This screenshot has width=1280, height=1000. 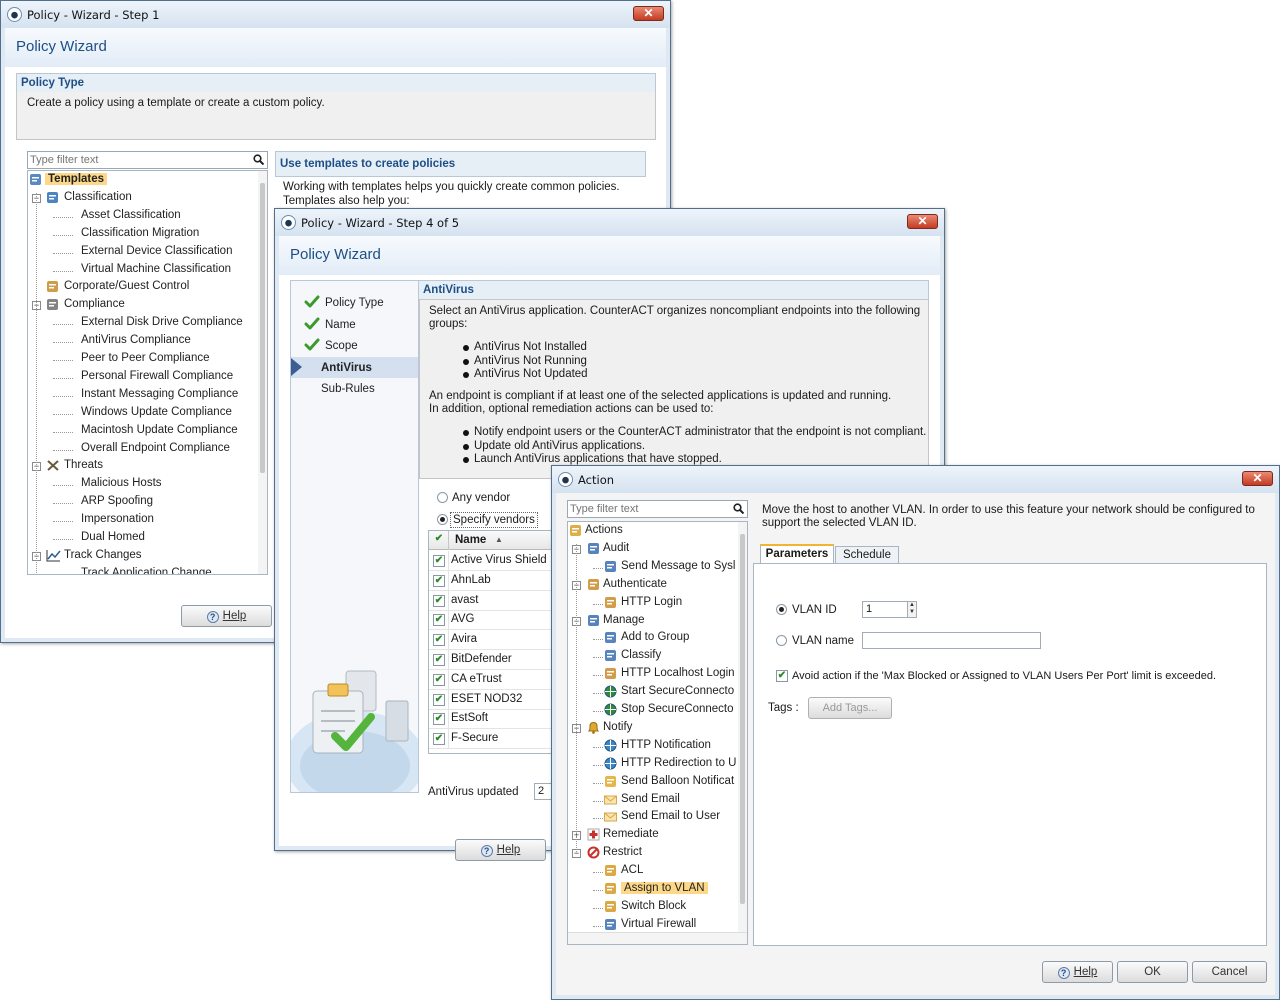 I want to click on tree-item: Windows Update Compliance, so click(x=156, y=412).